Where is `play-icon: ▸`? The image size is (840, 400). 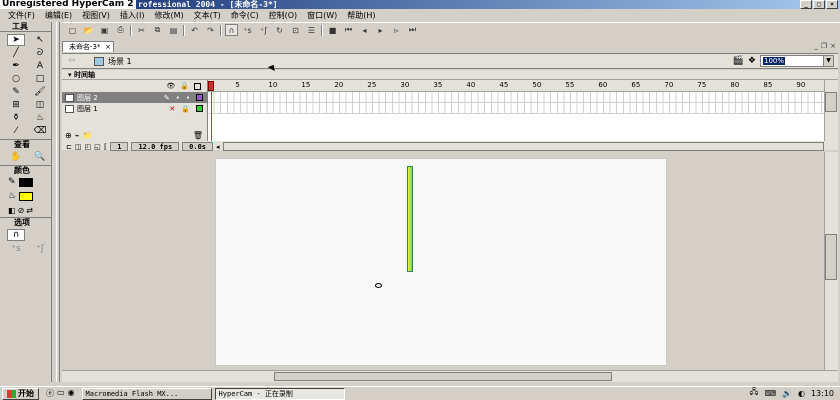
play-icon: ▸ is located at coordinates (380, 30).